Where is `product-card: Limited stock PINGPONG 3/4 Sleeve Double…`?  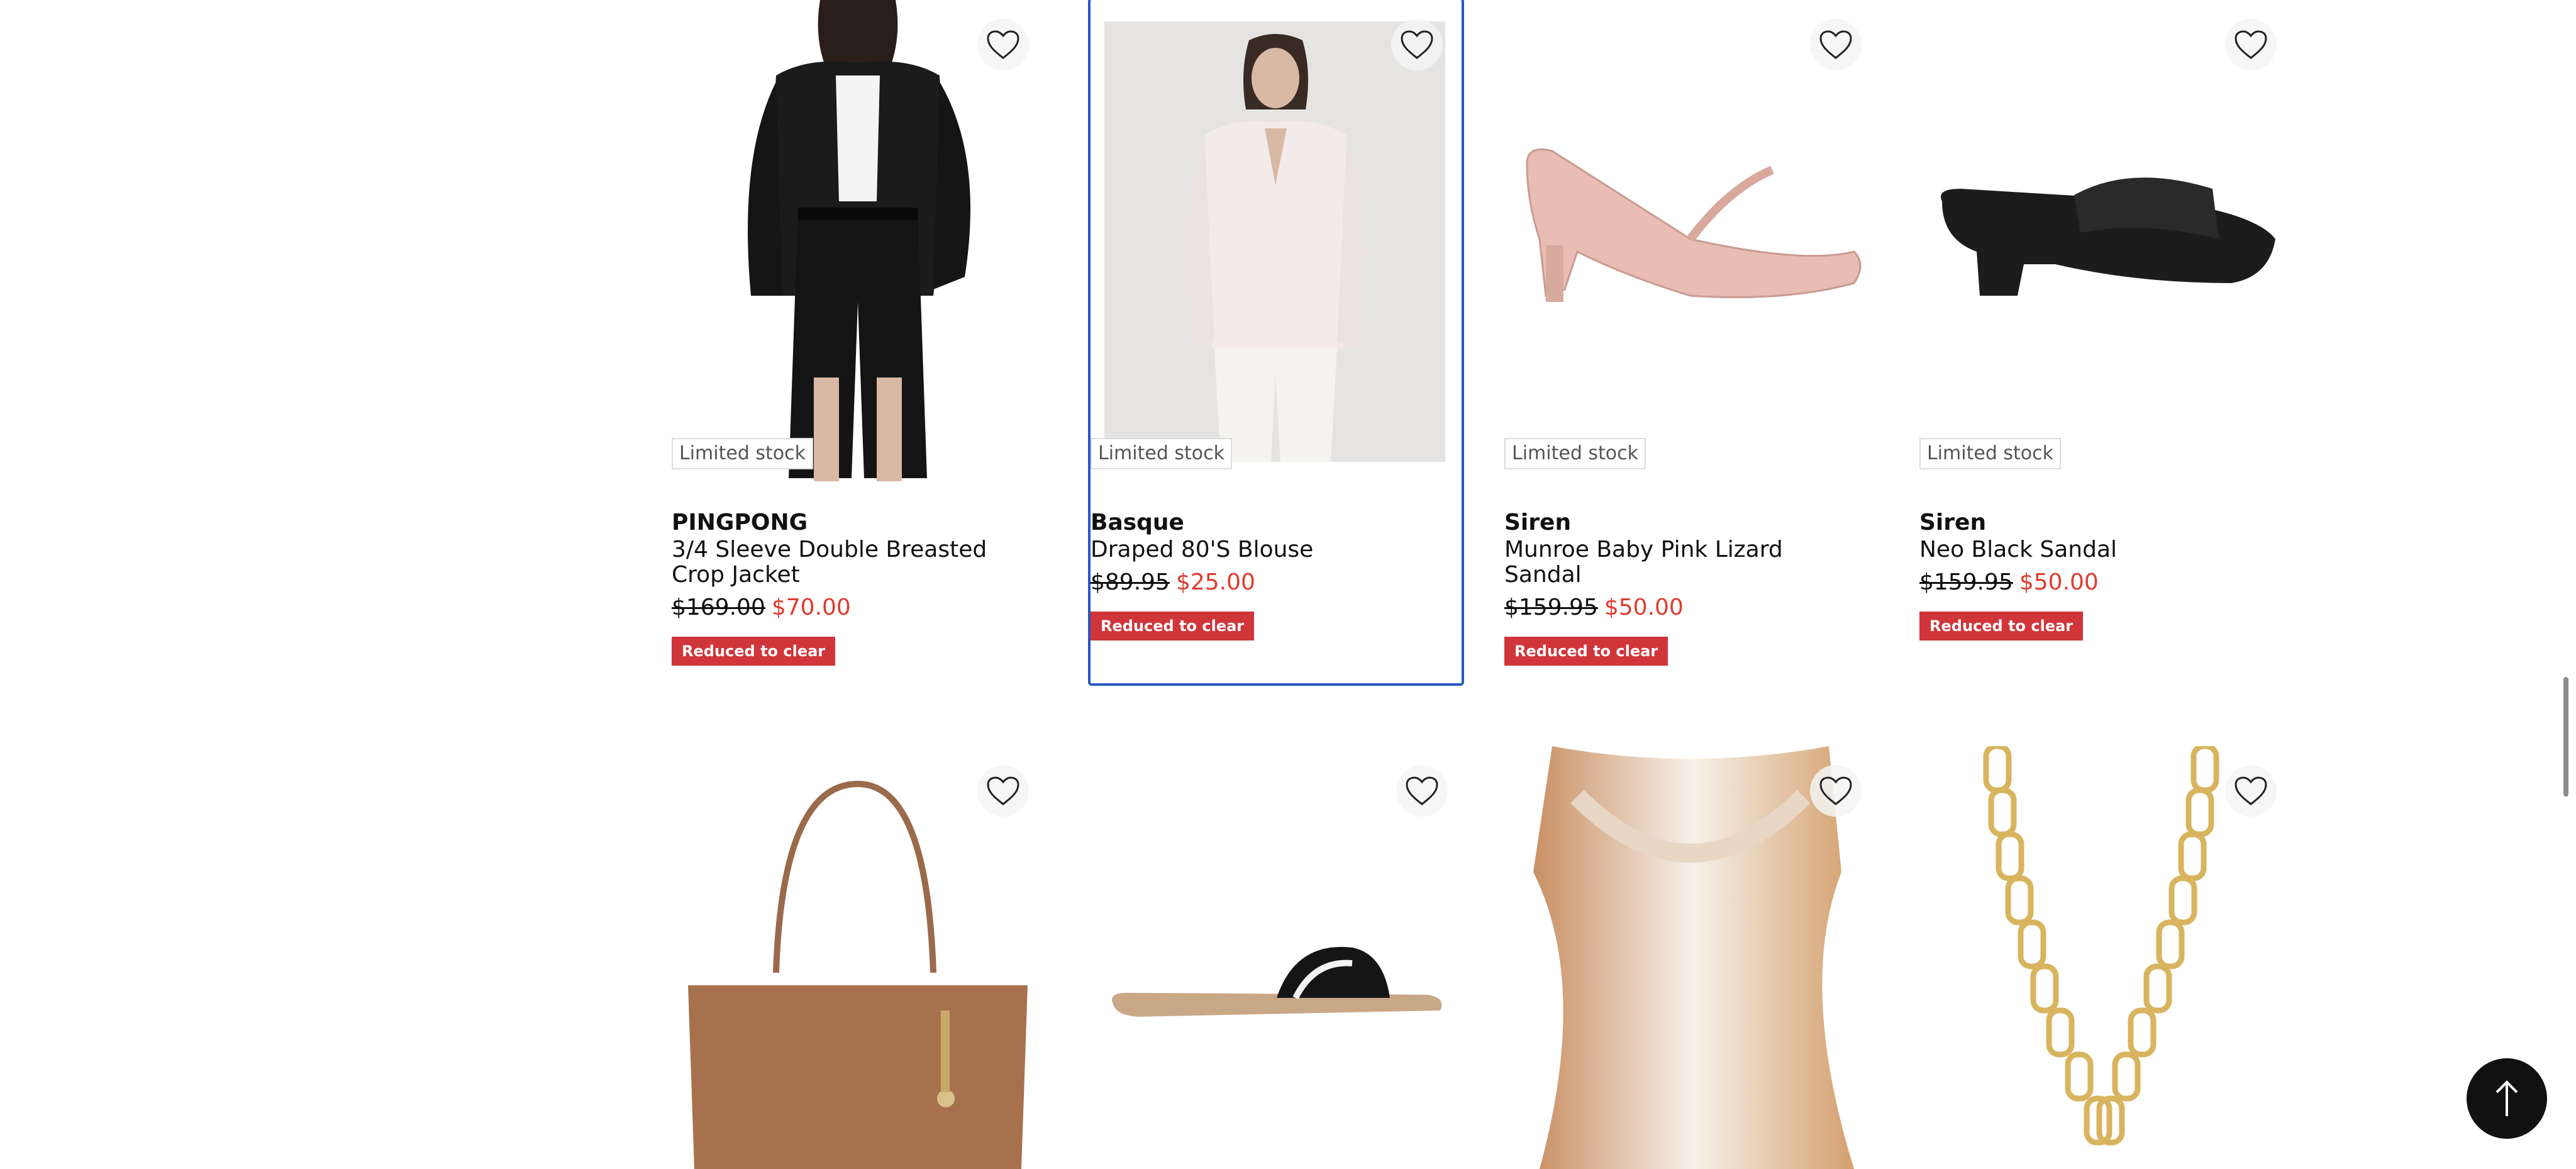 product-card: Limited stock PINGPONG 3/4 Sleeve Double… is located at coordinates (856, 346).